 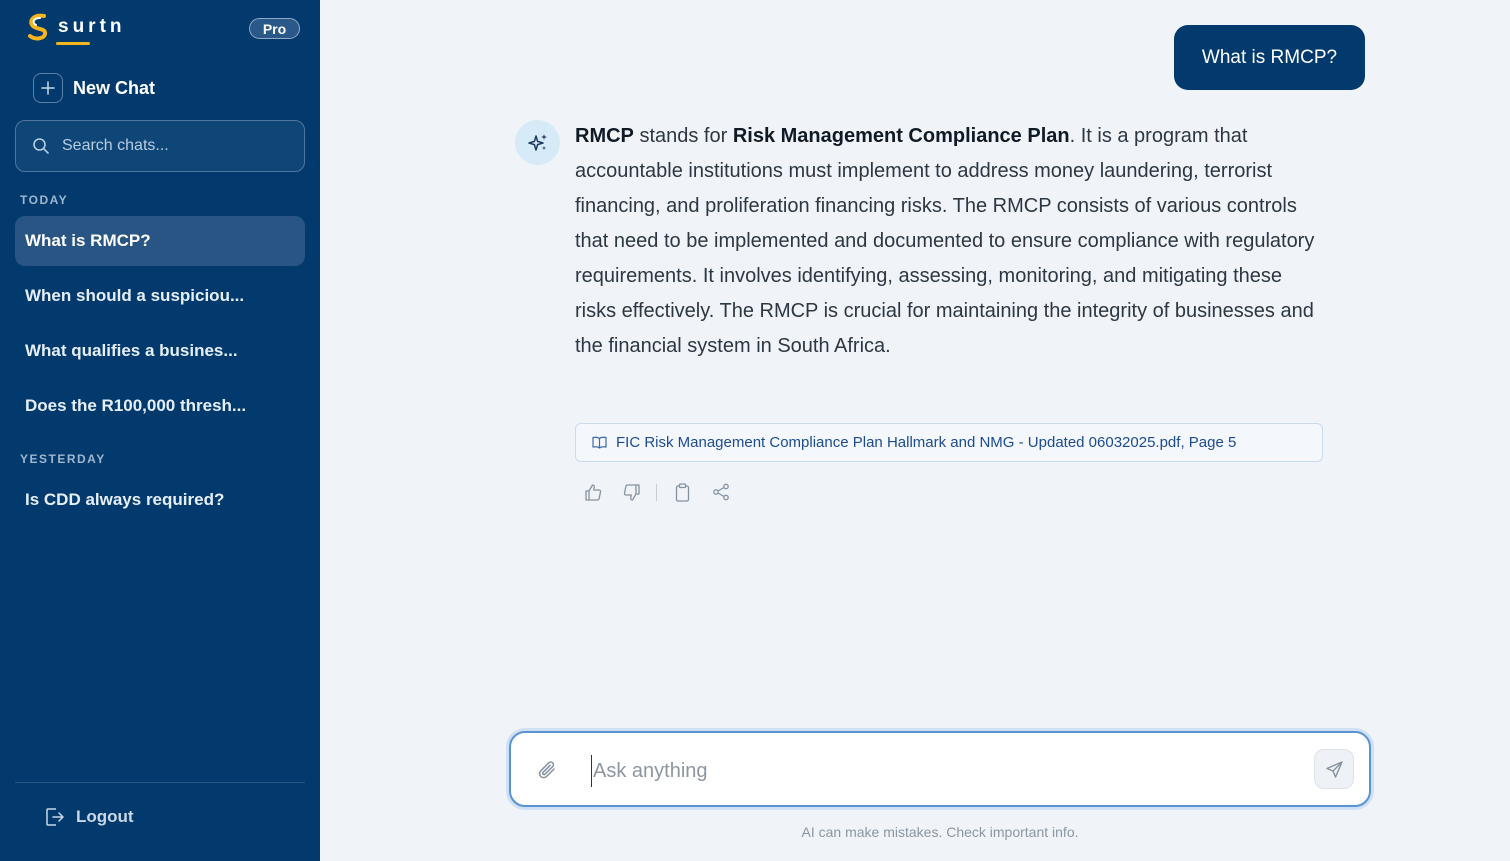 What do you see at coordinates (73, 43) in the screenshot?
I see `brand-underline` at bounding box center [73, 43].